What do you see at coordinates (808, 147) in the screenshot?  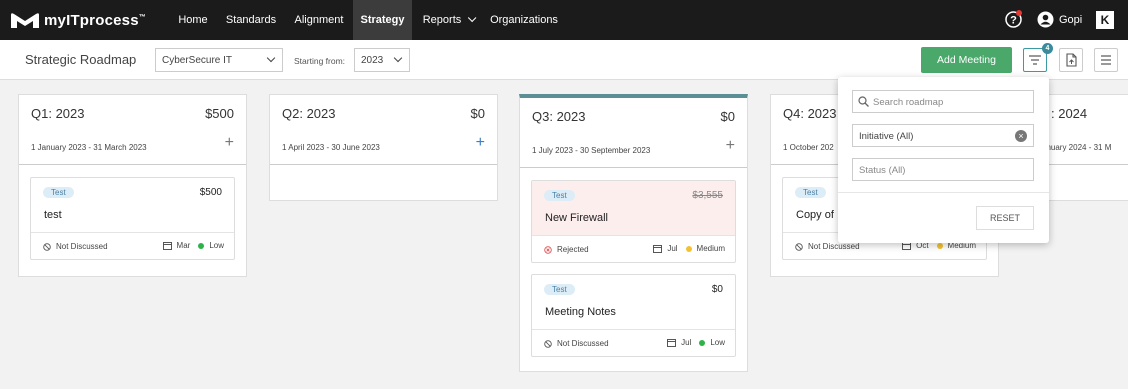 I see `column-dates: 1 October 202` at bounding box center [808, 147].